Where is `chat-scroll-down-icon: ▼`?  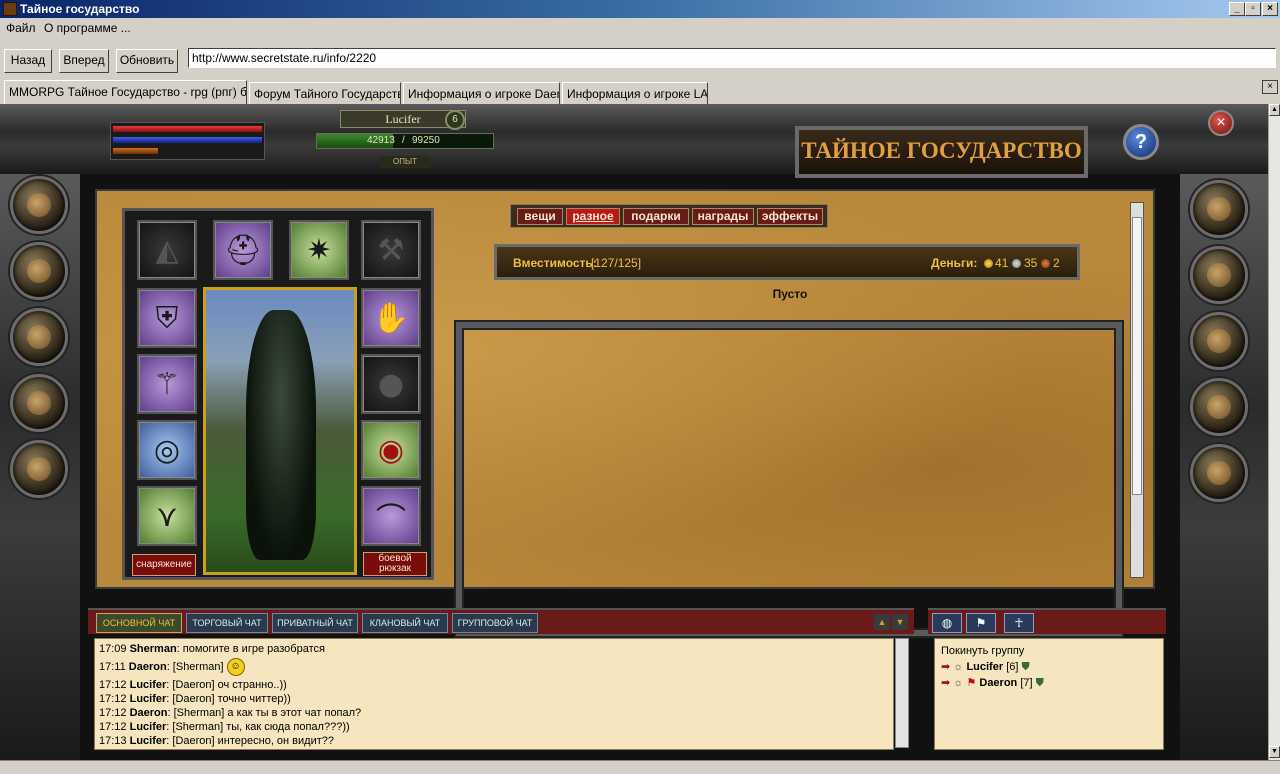 chat-scroll-down-icon: ▼ is located at coordinates (900, 622).